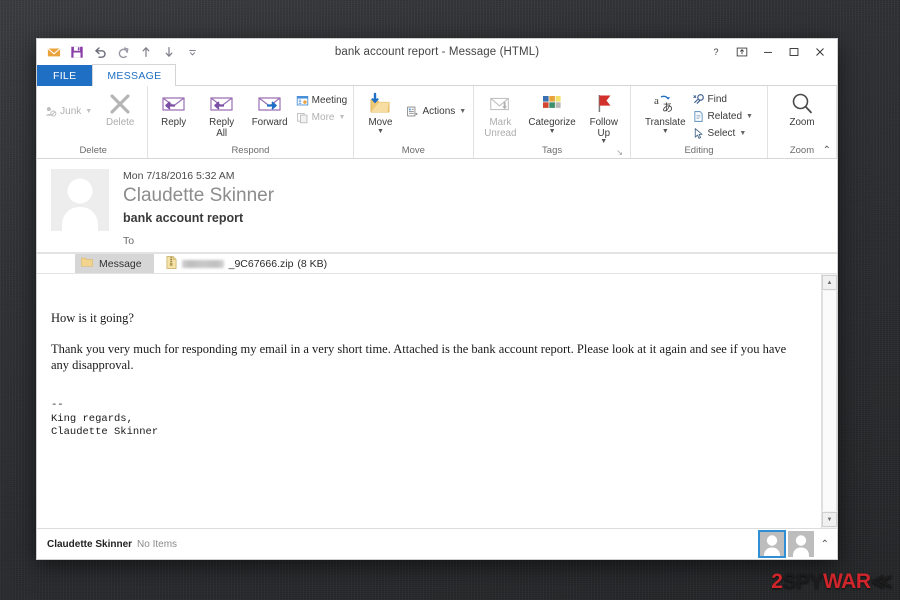 The width and height of the screenshot is (900, 600). Describe the element at coordinates (192, 52) in the screenshot. I see `customize-quick-access-icon` at that location.